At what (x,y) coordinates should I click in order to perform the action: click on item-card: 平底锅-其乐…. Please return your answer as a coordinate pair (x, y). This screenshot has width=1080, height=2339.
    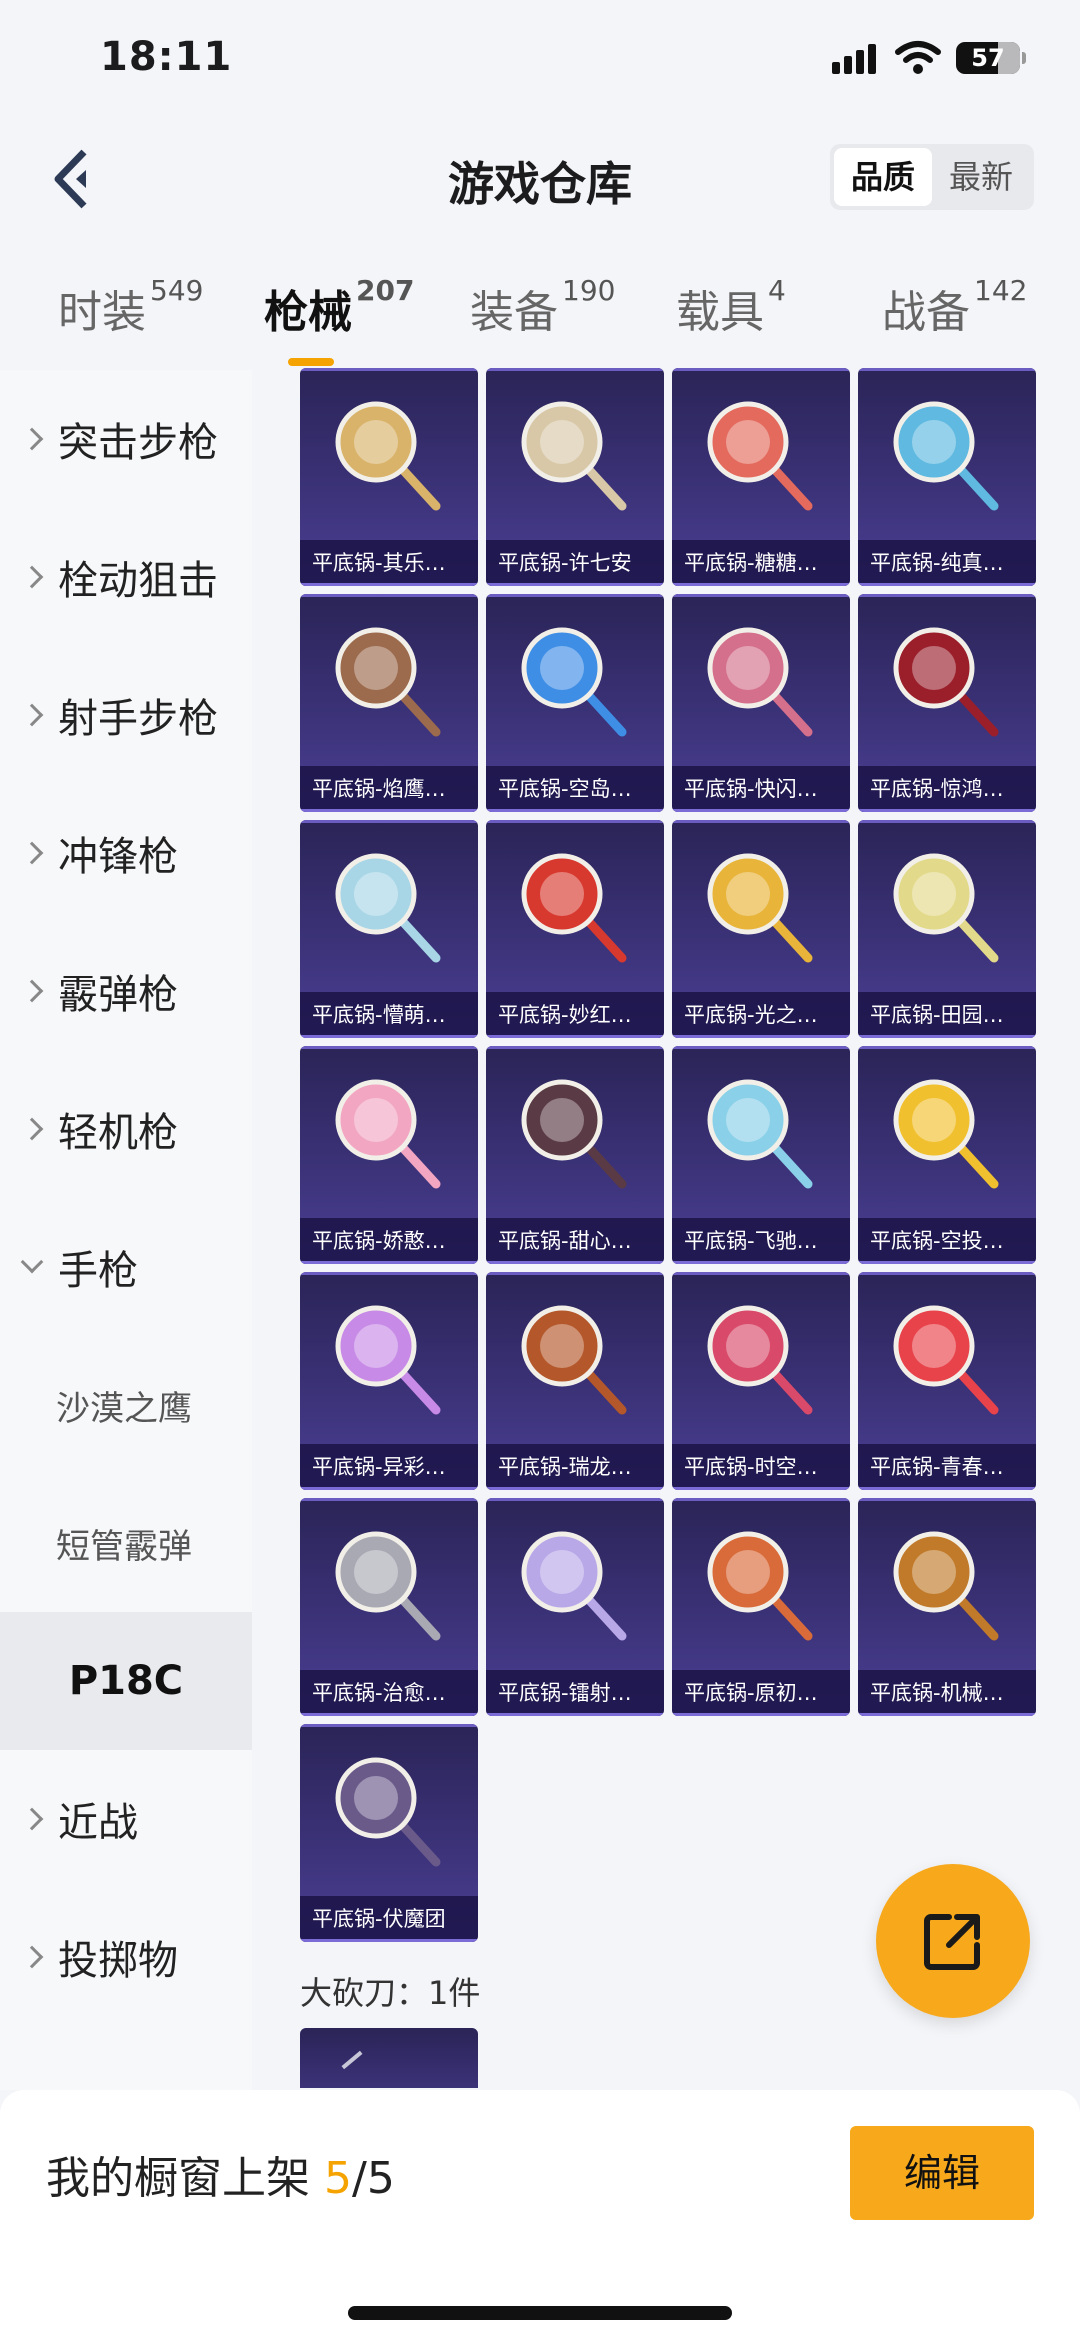
    Looking at the image, I should click on (389, 477).